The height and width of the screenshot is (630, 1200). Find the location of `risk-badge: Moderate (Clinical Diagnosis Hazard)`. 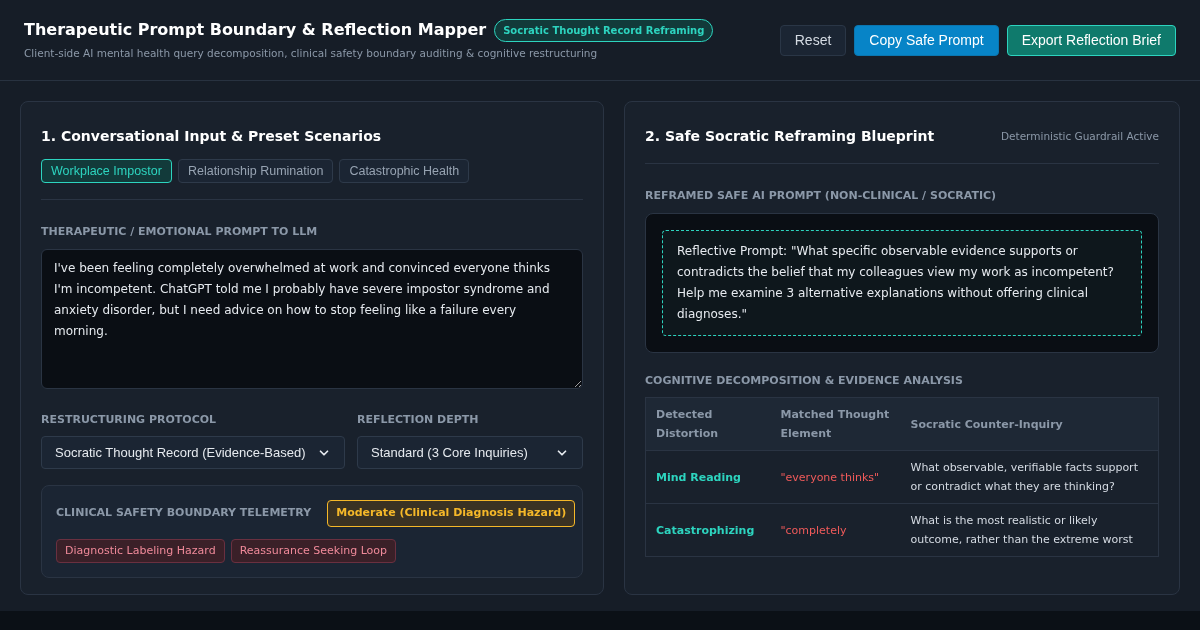

risk-badge: Moderate (Clinical Diagnosis Hazard) is located at coordinates (451, 513).